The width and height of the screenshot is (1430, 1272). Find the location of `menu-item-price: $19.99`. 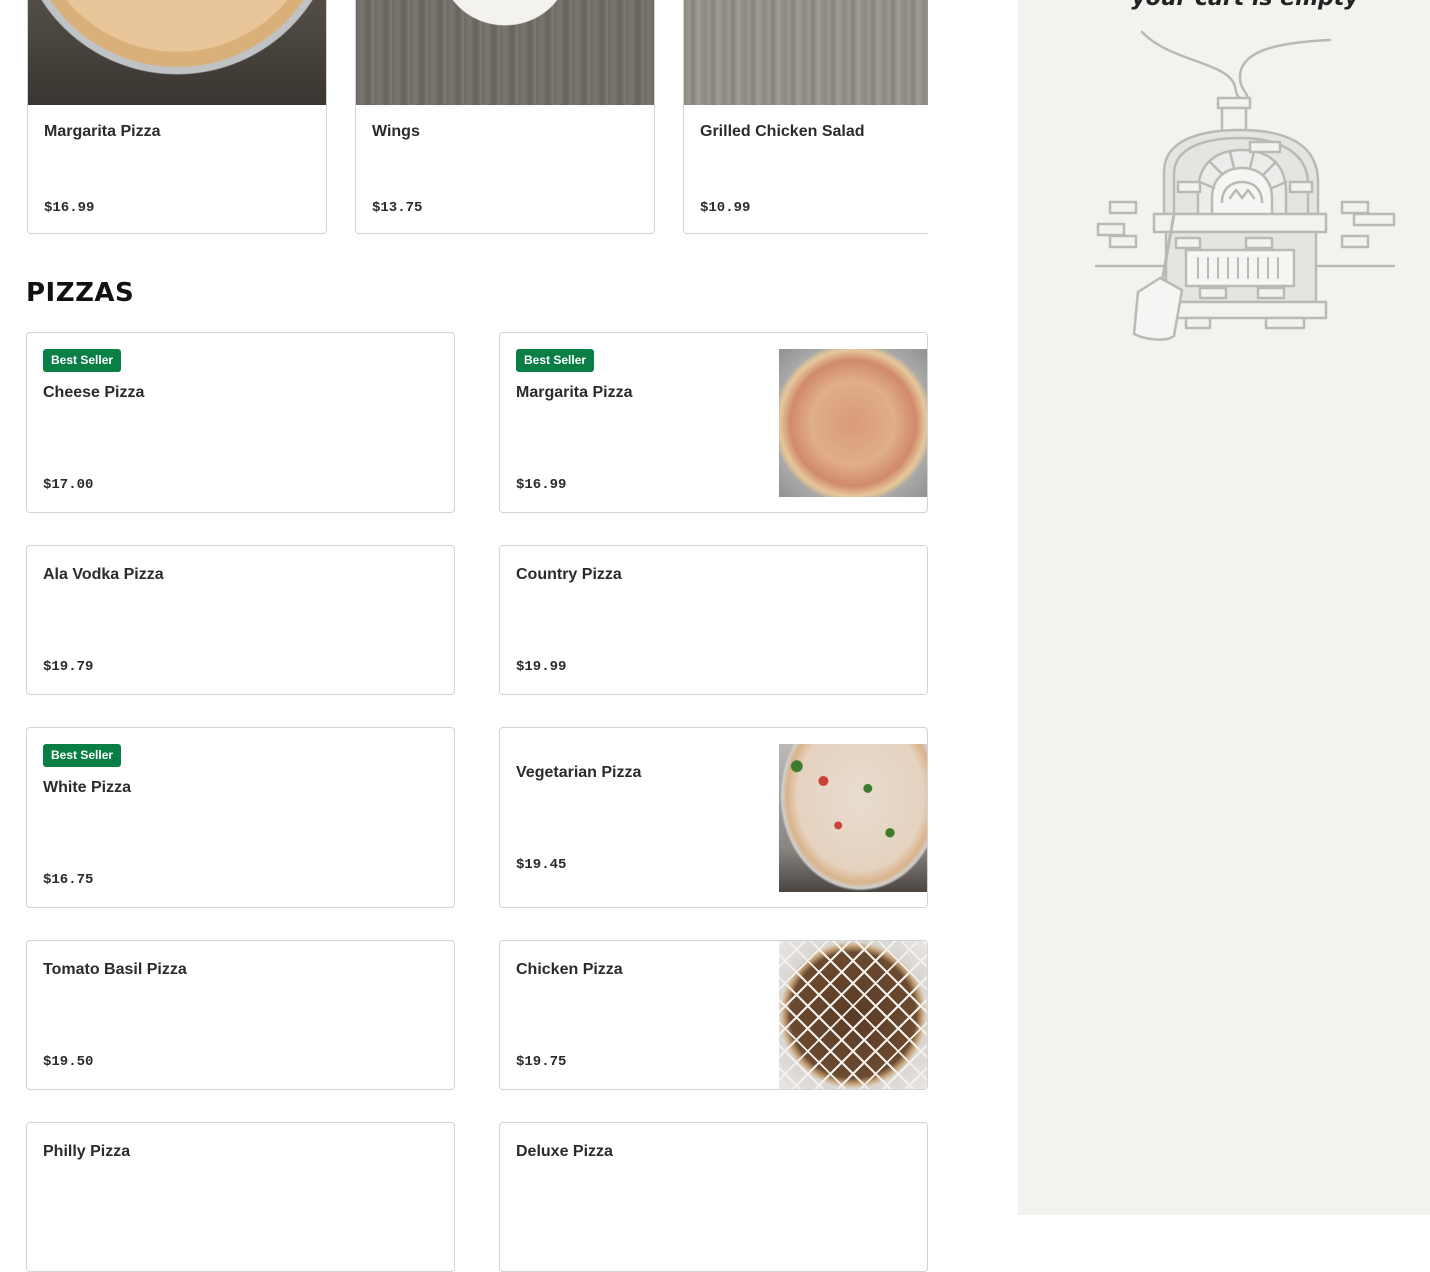

menu-item-price: $19.99 is located at coordinates (541, 667).